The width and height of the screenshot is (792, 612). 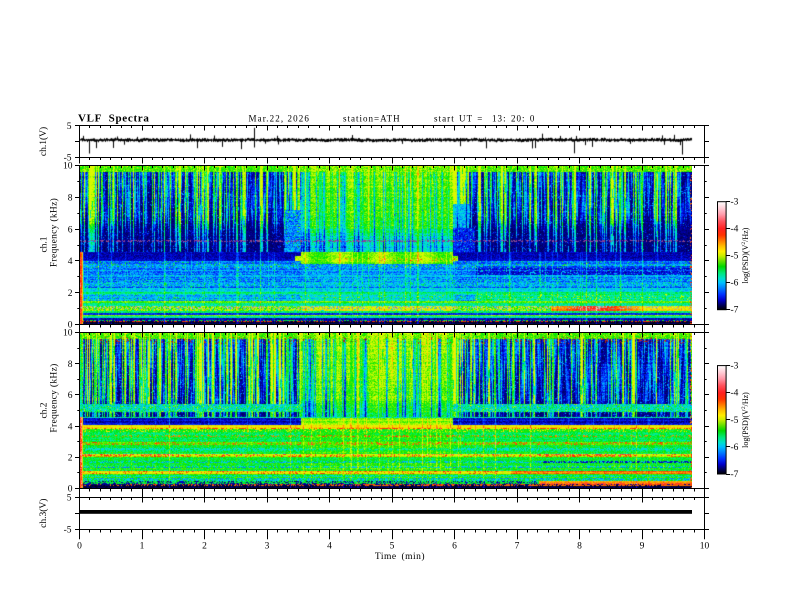 I want to click on svg-text: 0, so click(x=79, y=546).